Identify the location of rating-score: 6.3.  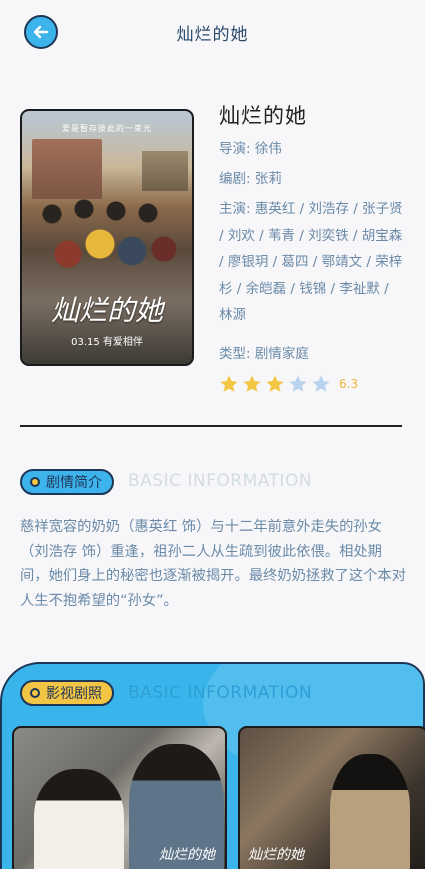
(349, 384).